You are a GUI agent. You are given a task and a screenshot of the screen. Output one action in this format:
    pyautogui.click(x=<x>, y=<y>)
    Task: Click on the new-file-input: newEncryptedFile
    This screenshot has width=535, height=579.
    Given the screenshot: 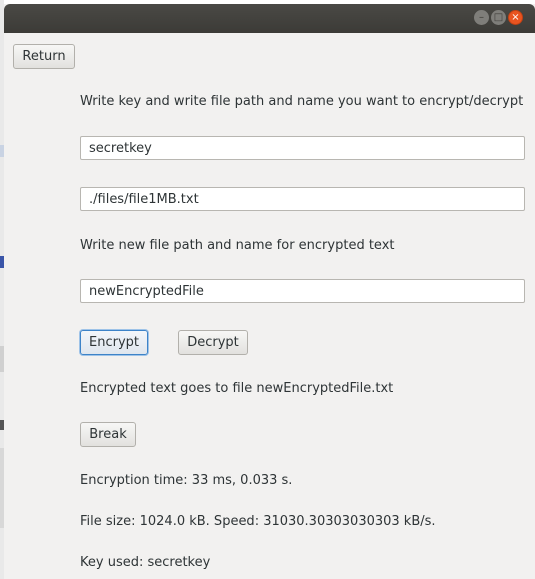 What is the action you would take?
    pyautogui.click(x=302, y=291)
    